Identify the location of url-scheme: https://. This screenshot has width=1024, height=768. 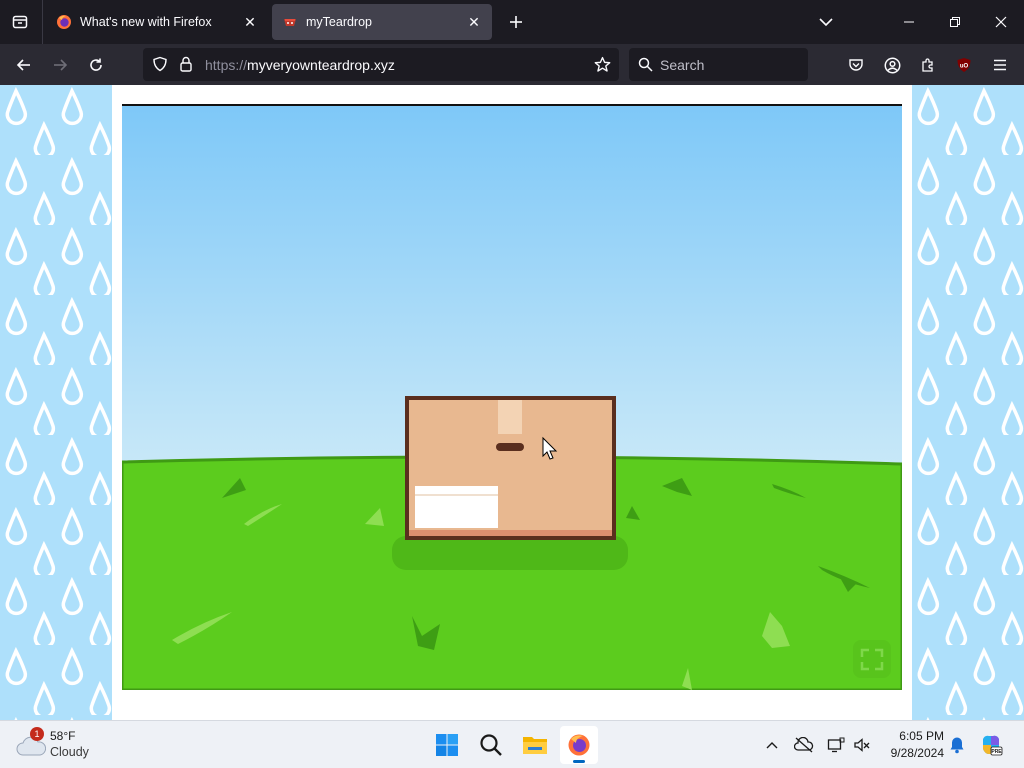
(226, 65).